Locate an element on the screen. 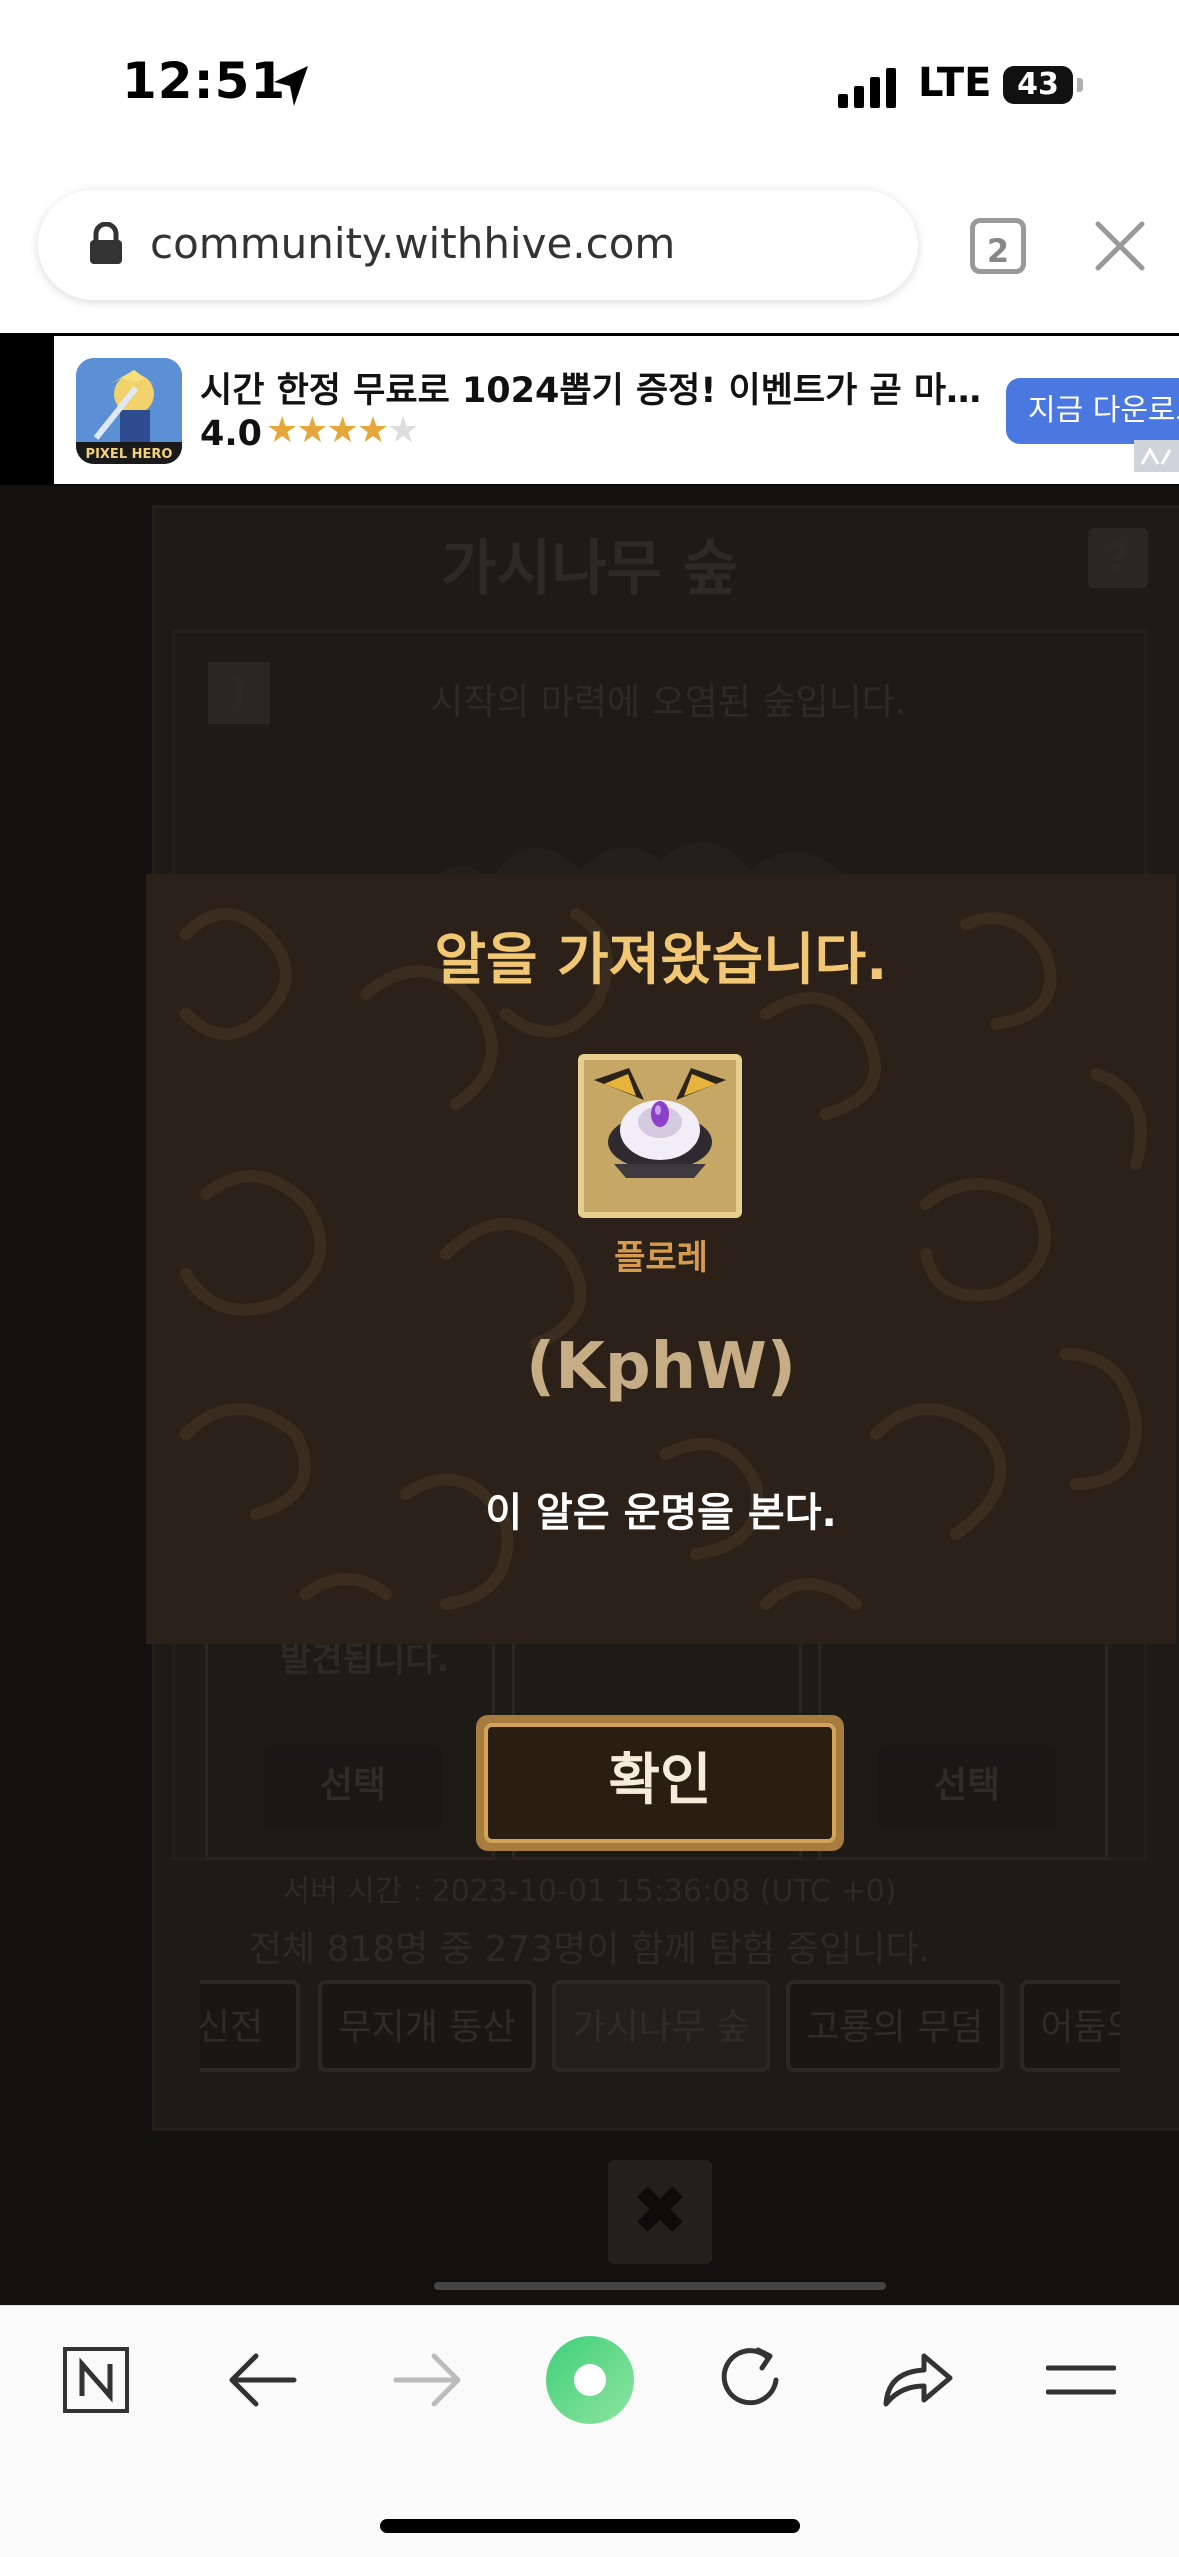 The width and height of the screenshot is (1179, 2557). egg-name: 플로레 is located at coordinates (661, 1258).